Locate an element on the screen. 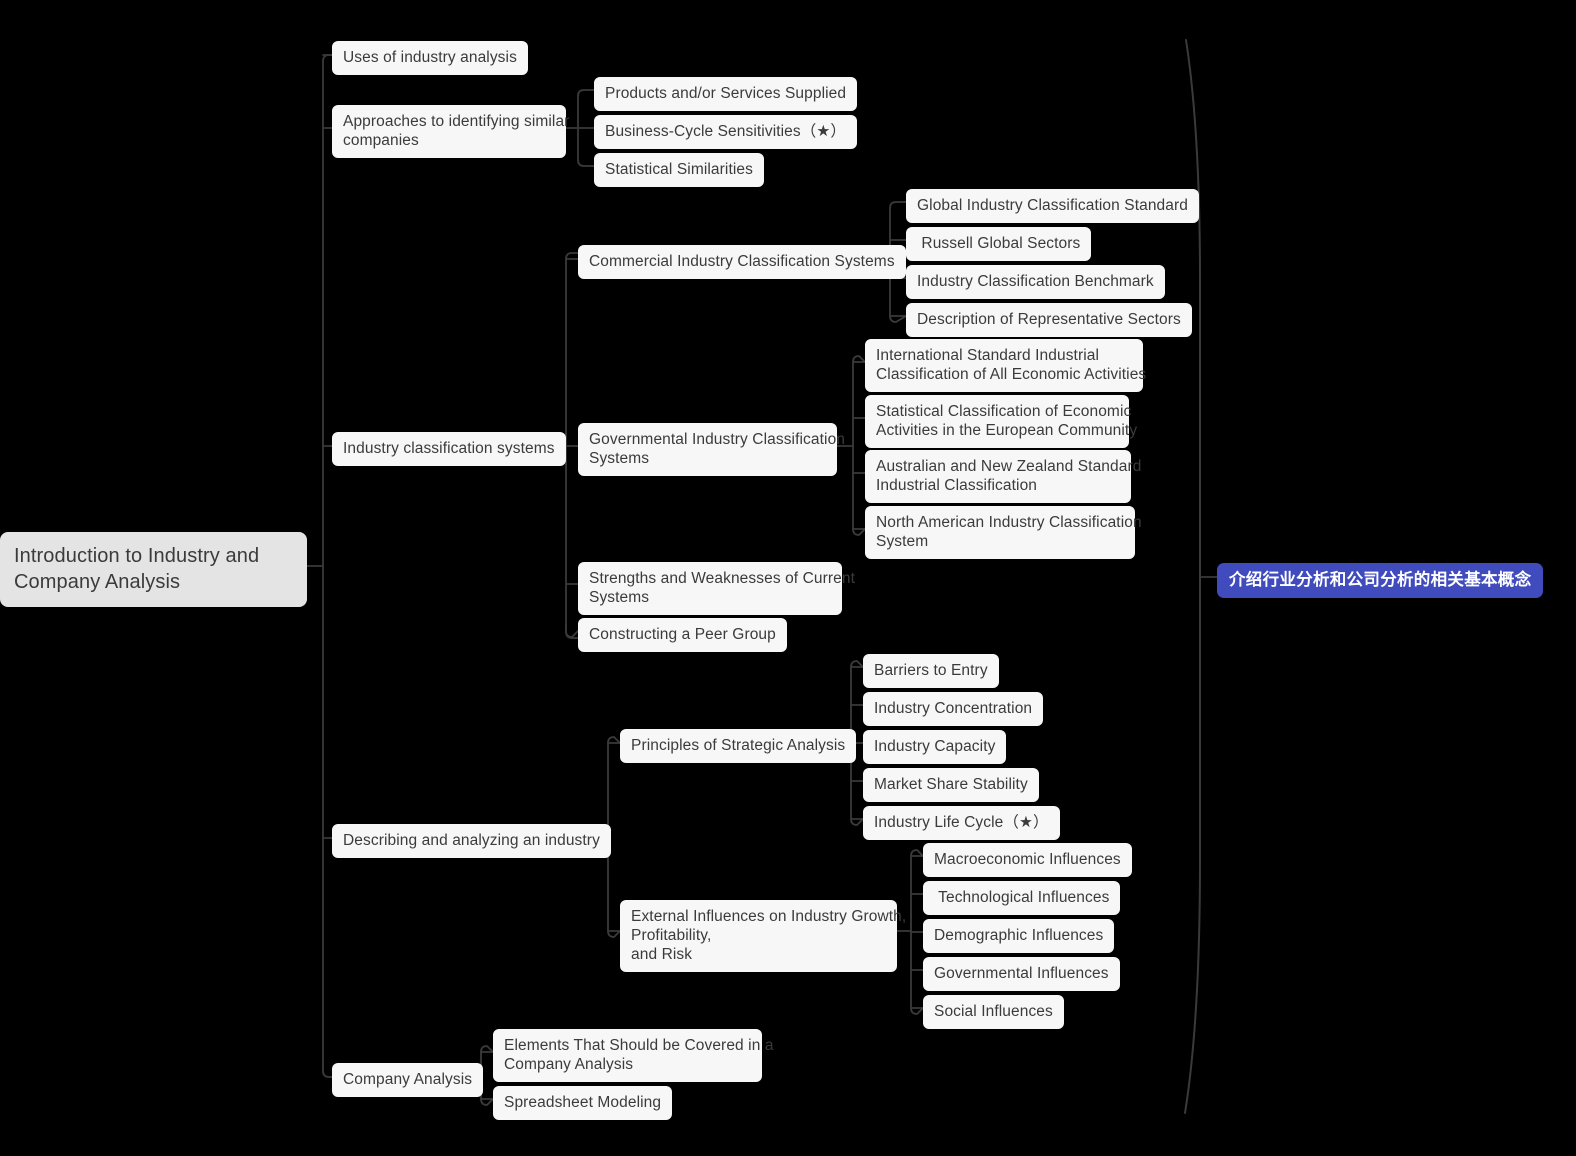  sub-principles-of-strategic-analysis: Principles of Strategic Analysis is located at coordinates (738, 746).